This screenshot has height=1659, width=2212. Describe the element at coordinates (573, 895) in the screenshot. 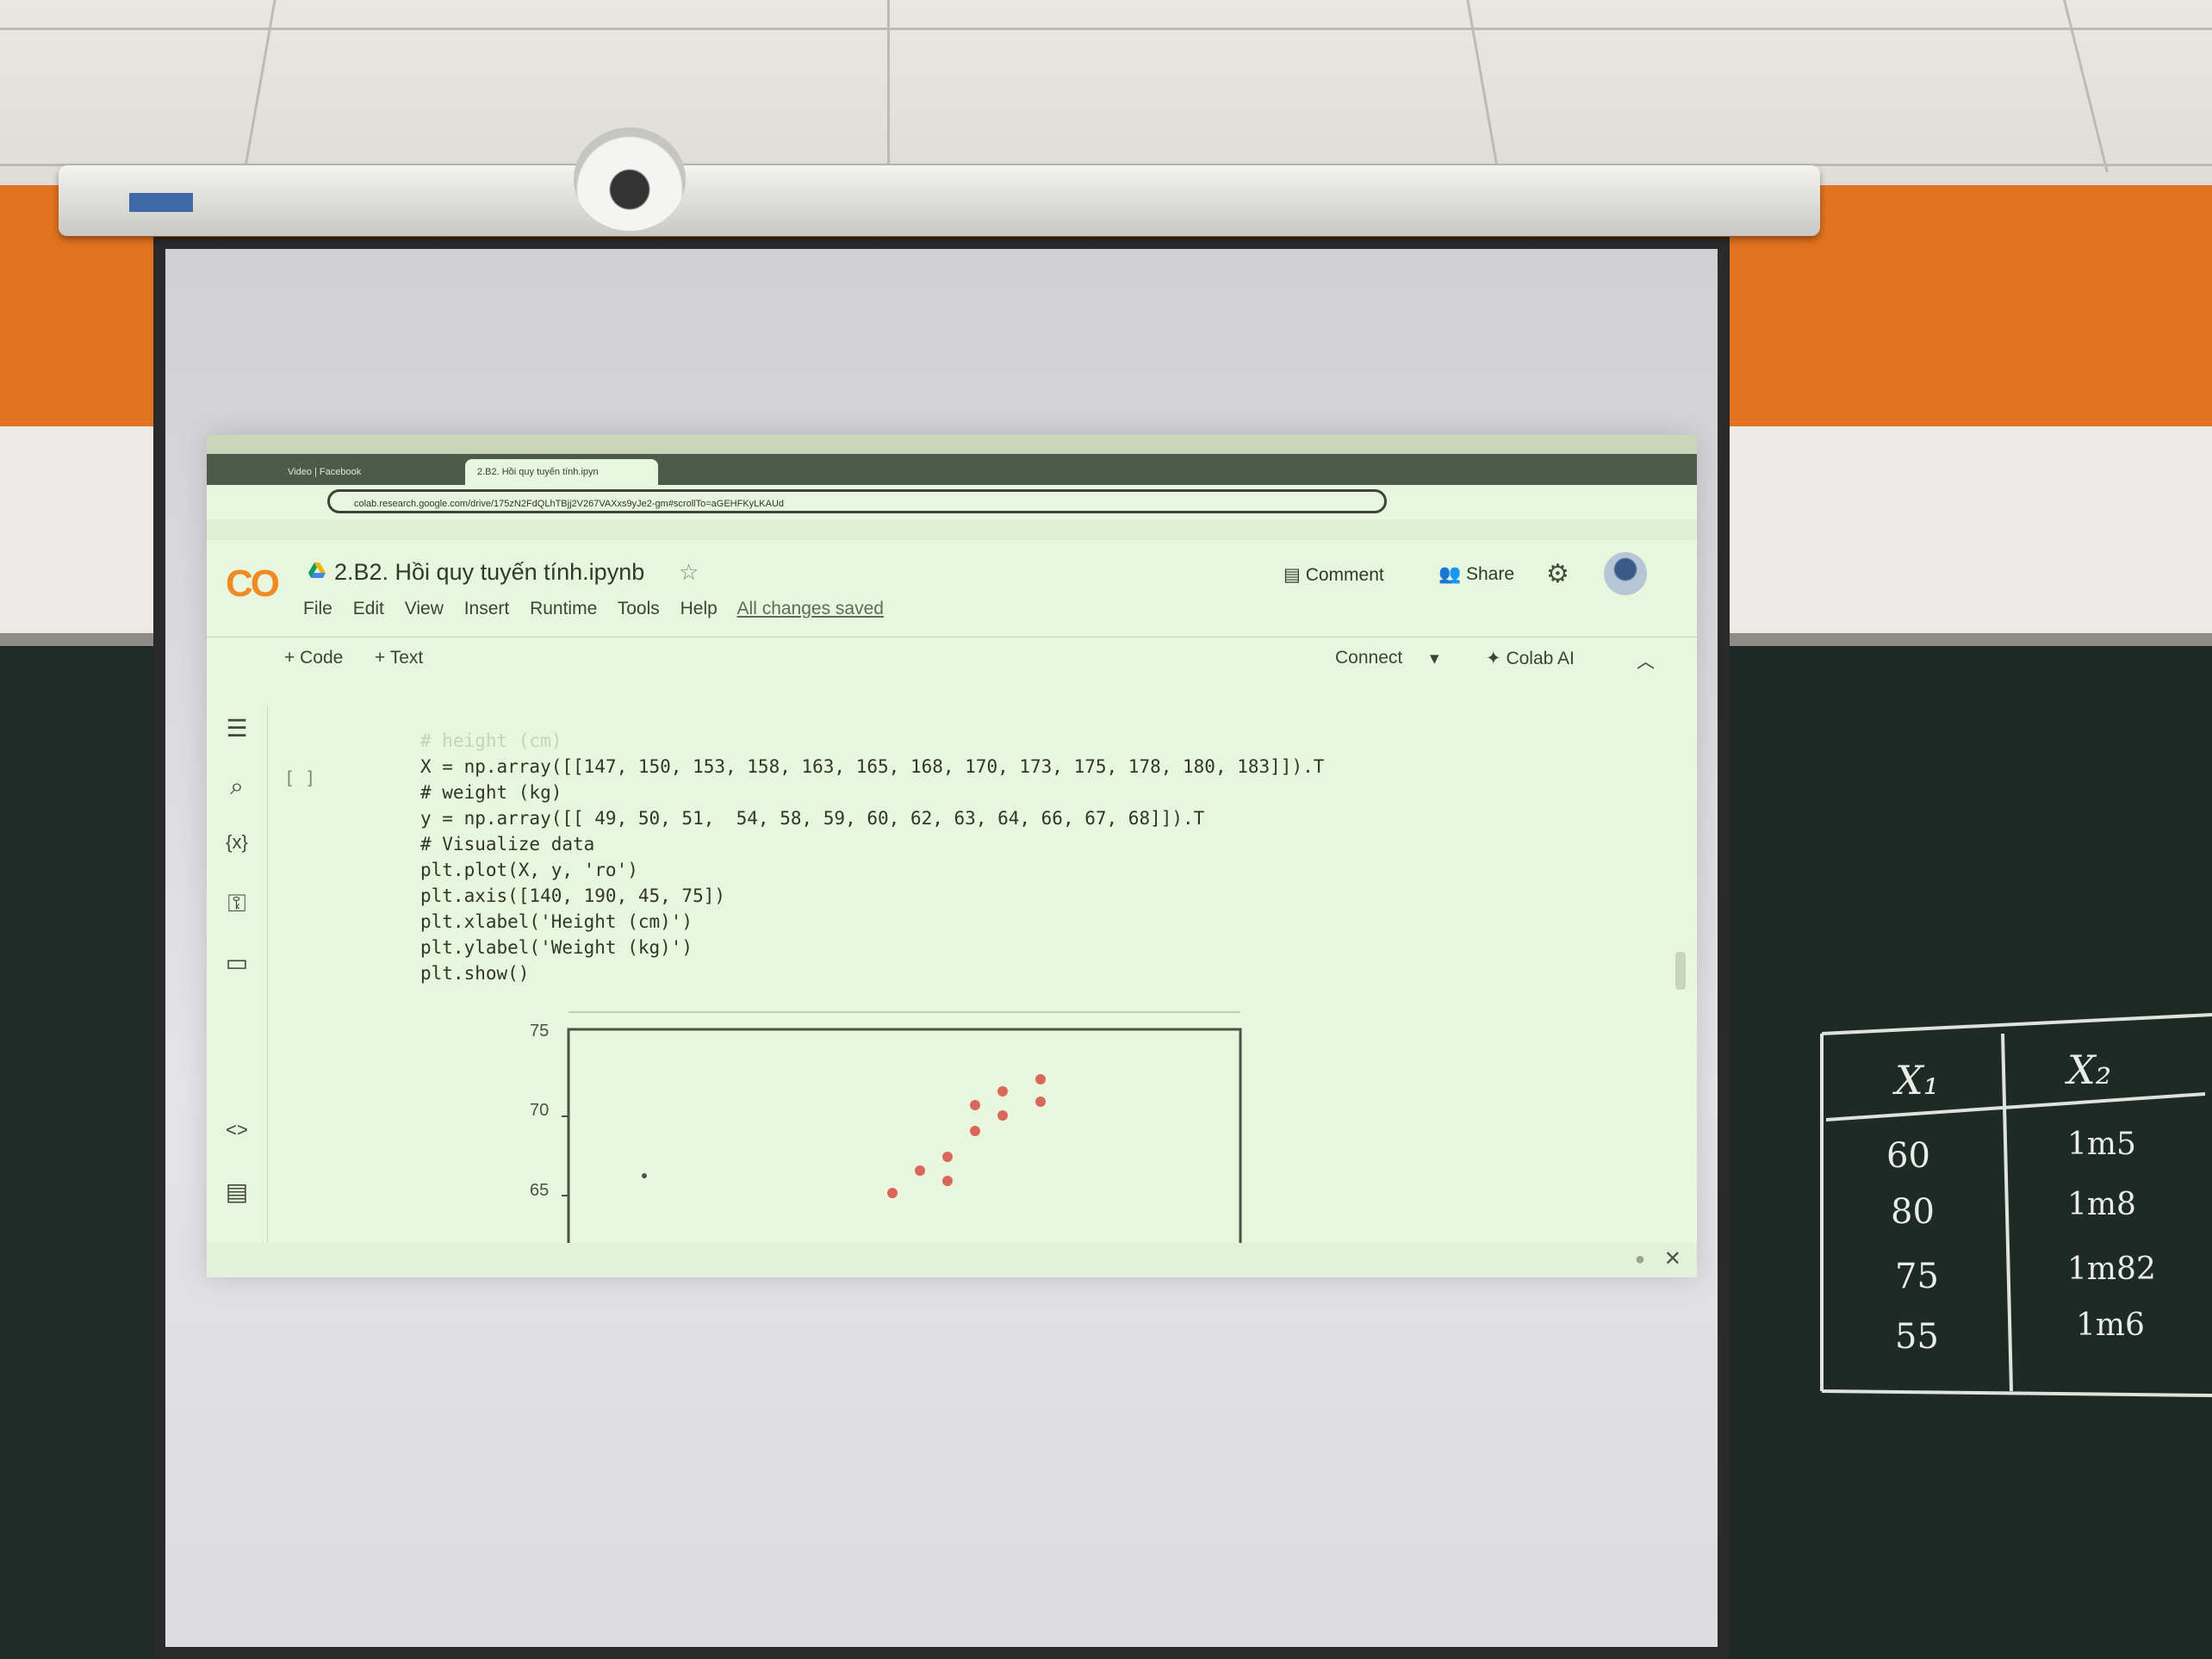

I see `code-line: plt.axis([140, 190, 45, 75])` at that location.